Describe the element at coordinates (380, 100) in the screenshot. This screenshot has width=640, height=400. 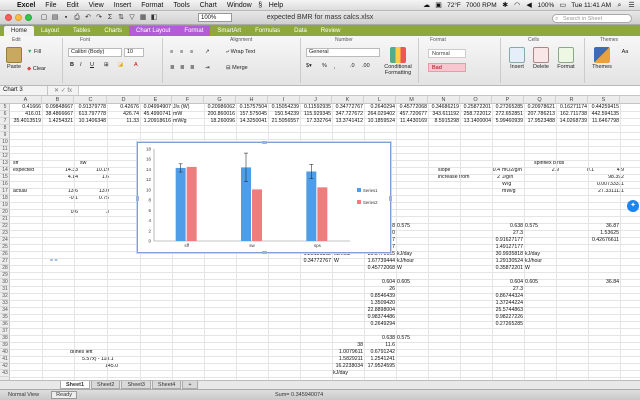
I see `column-header: L` at that location.